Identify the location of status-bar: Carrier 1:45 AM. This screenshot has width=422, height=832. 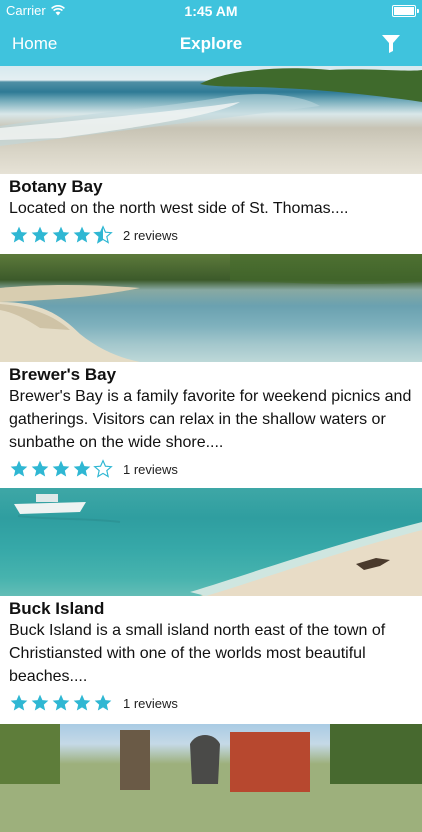
(211, 11).